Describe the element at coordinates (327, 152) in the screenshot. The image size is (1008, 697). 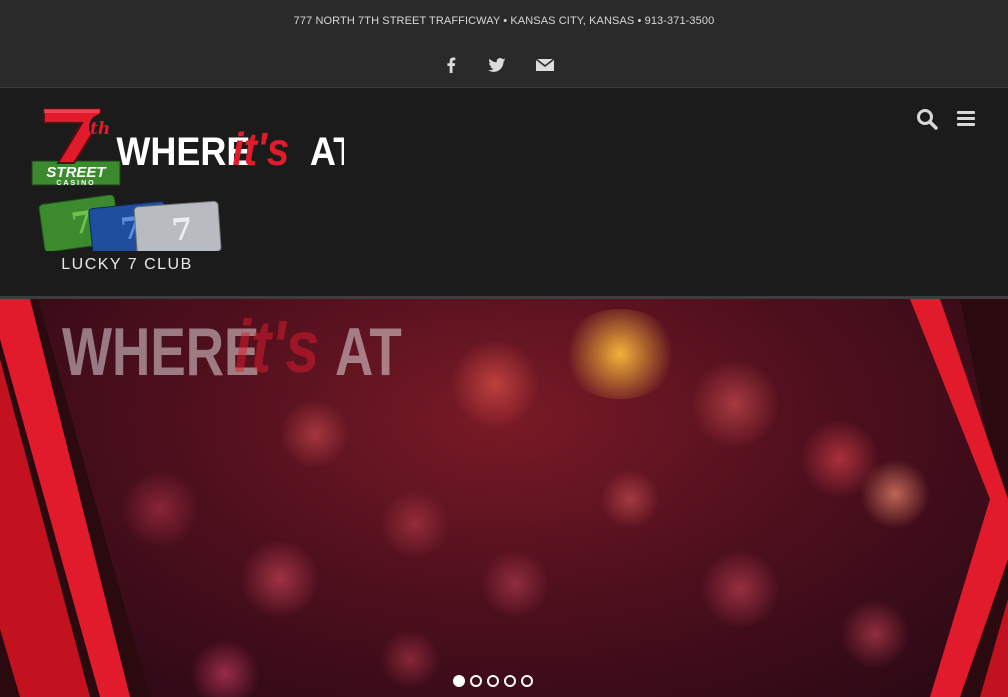
I see `logo-tagline-at: AT` at that location.